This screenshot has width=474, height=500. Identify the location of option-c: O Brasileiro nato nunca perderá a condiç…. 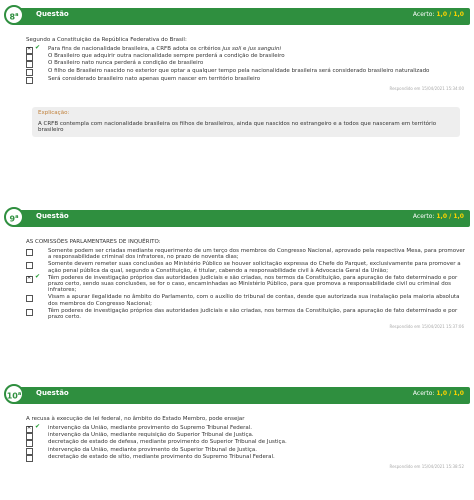
(248, 64).